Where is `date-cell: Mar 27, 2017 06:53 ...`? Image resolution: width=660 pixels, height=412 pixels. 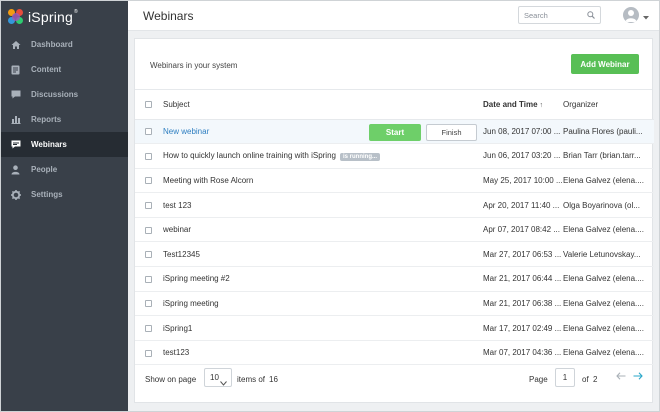
date-cell: Mar 27, 2017 06:53 ... is located at coordinates (523, 254).